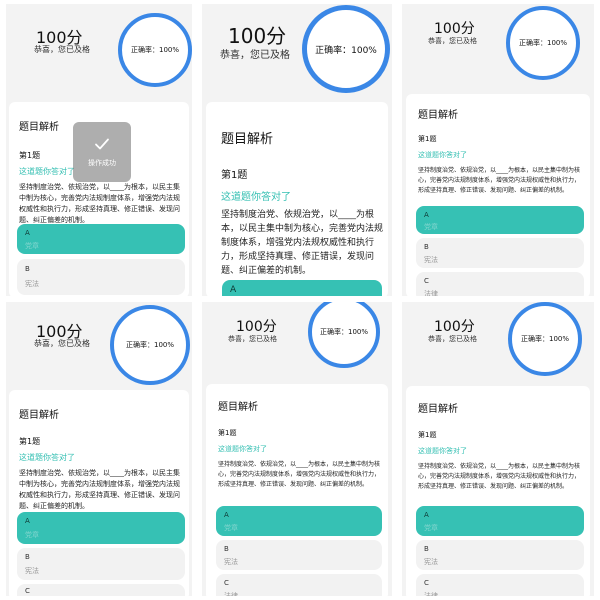  Describe the element at coordinates (101, 590) in the screenshot. I see `option-c: C` at that location.